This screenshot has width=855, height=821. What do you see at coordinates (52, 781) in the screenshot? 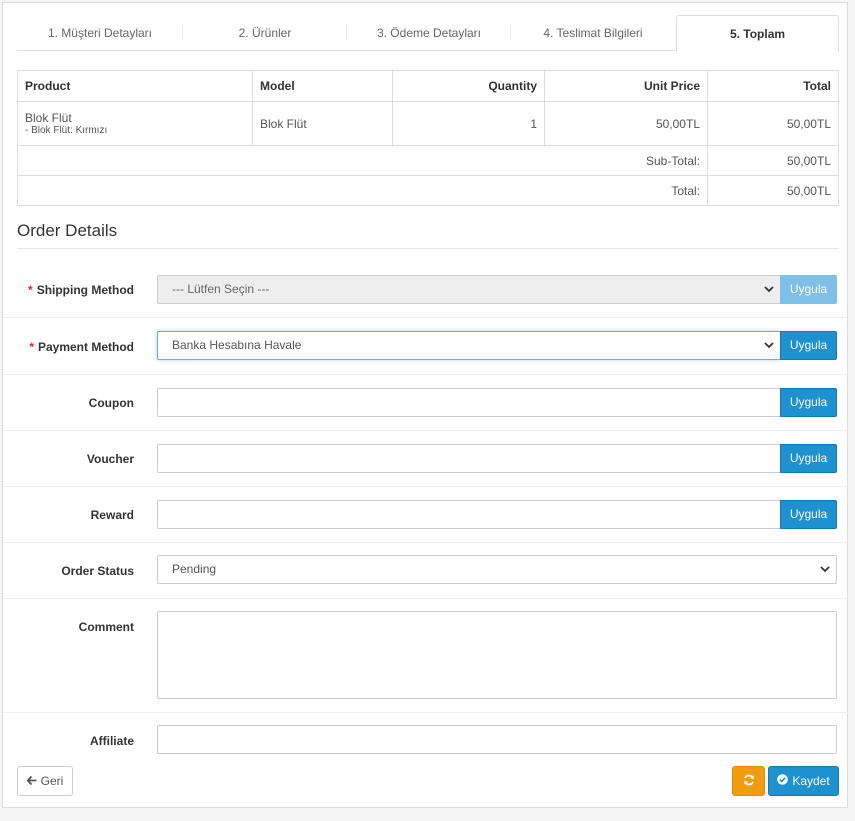
I see `back-button-label: Geri` at bounding box center [52, 781].